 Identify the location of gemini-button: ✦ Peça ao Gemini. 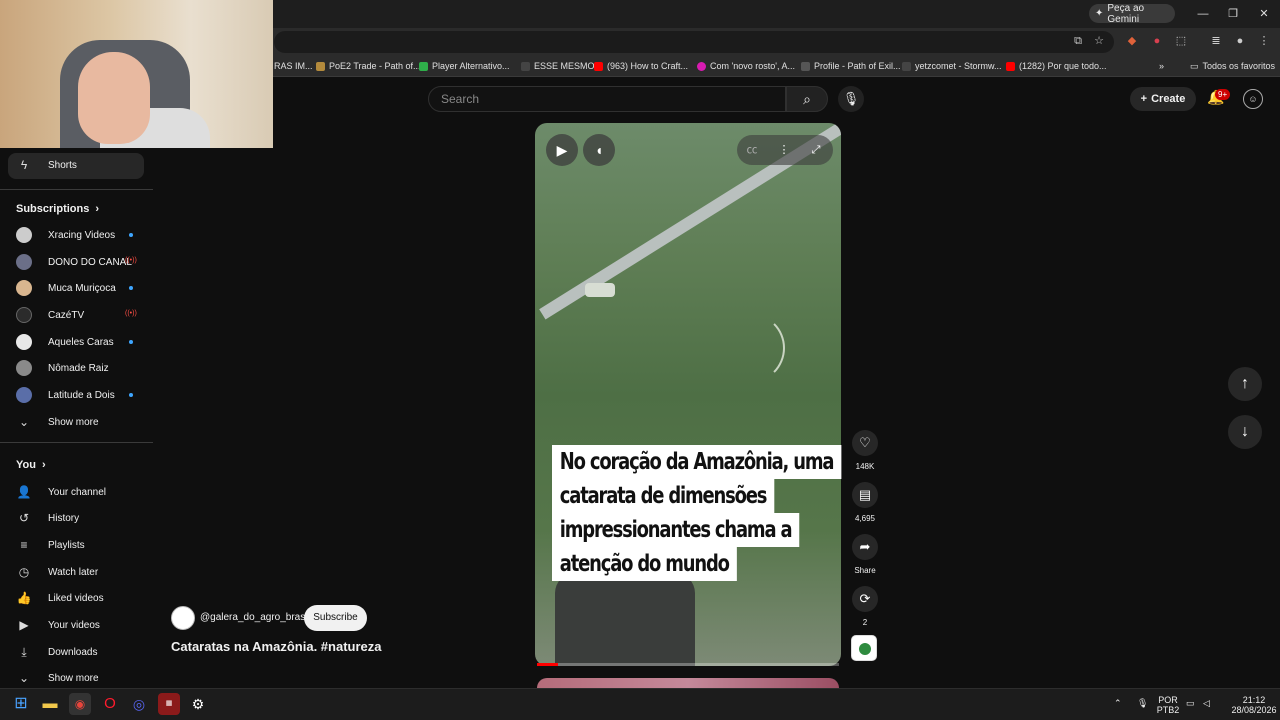
(1132, 13).